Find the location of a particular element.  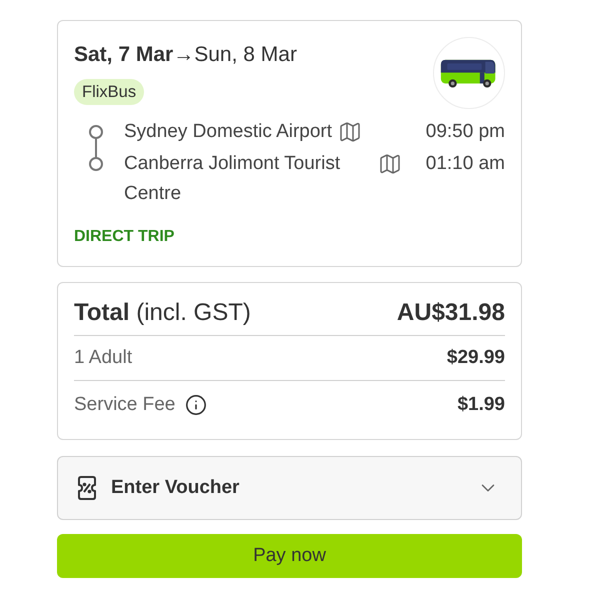

stop-name: Canberra Jolimont Tourist Centre is located at coordinates (233, 179).